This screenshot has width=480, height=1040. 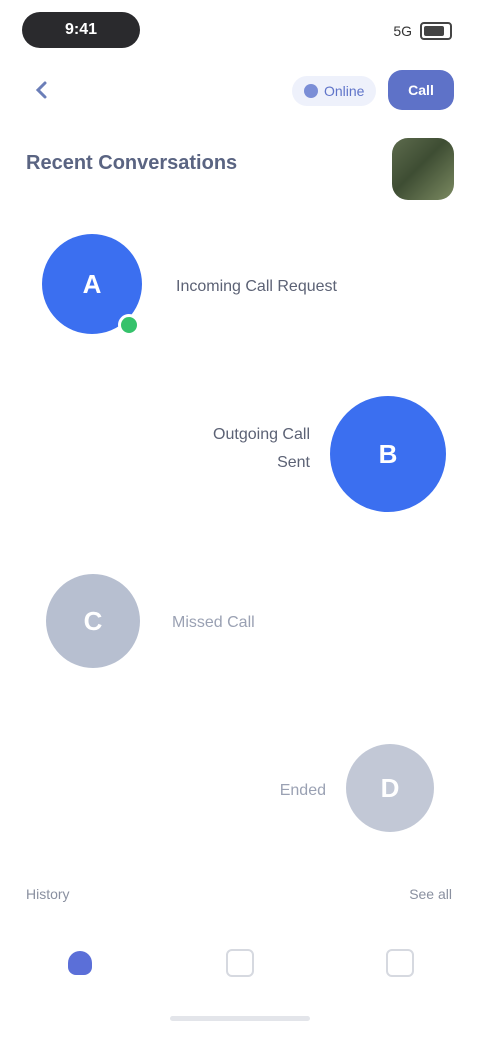 I want to click on call-label: Incoming Call Request, so click(x=256, y=286).